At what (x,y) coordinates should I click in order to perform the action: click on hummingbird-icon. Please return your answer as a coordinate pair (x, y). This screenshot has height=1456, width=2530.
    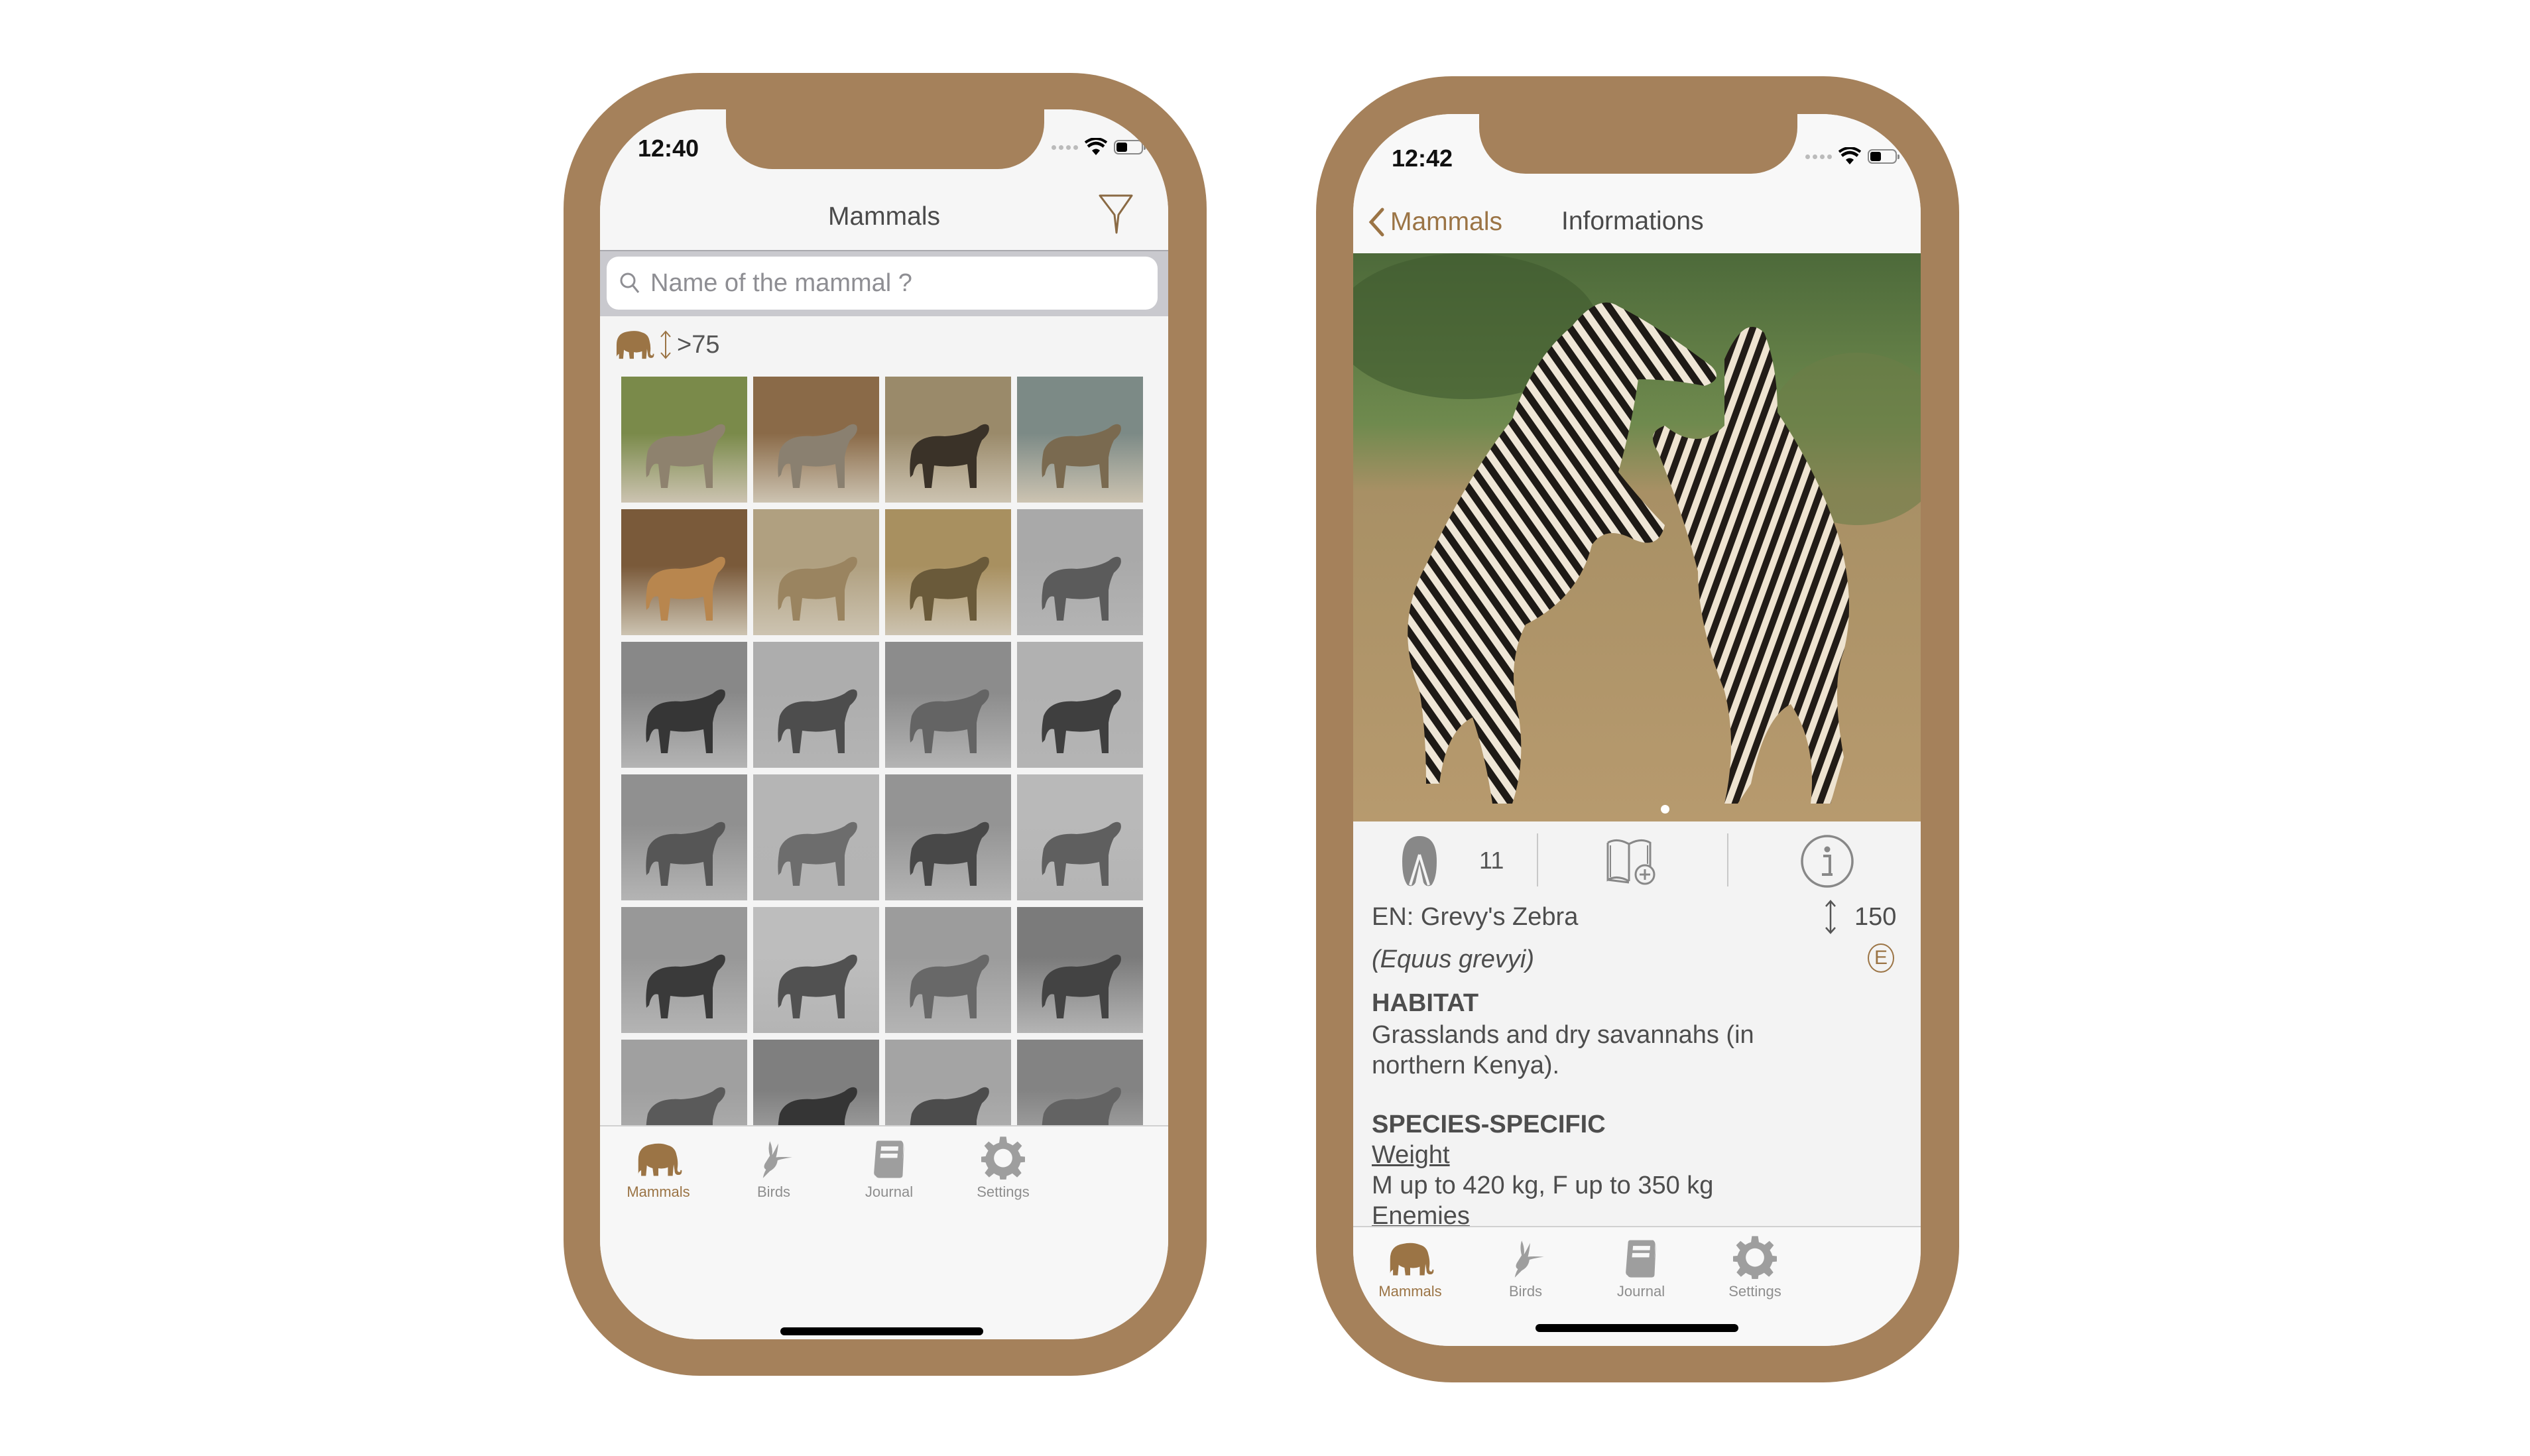
    Looking at the image, I should click on (773, 1160).